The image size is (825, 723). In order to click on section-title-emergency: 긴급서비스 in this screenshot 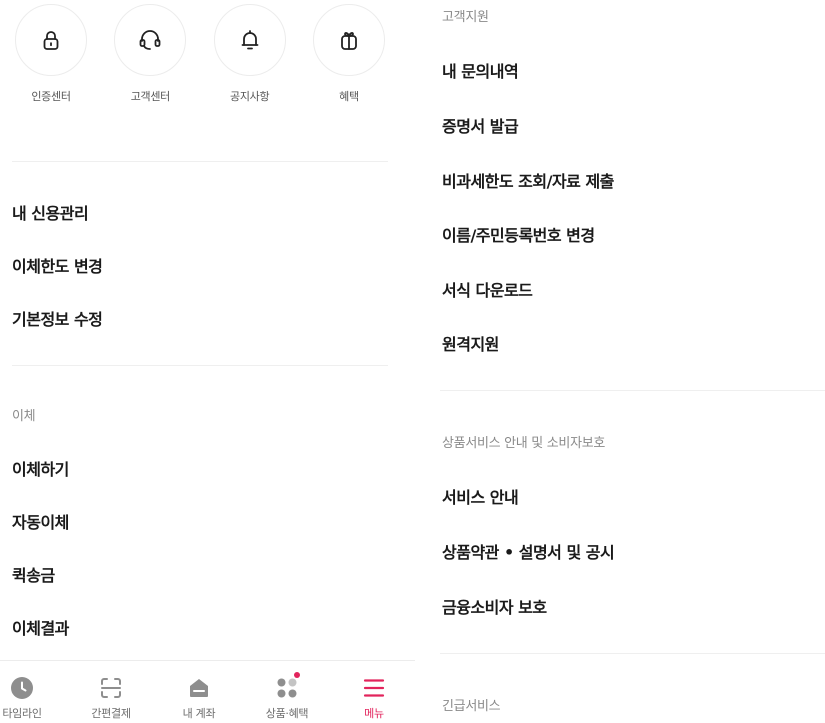, I will do `click(471, 706)`.